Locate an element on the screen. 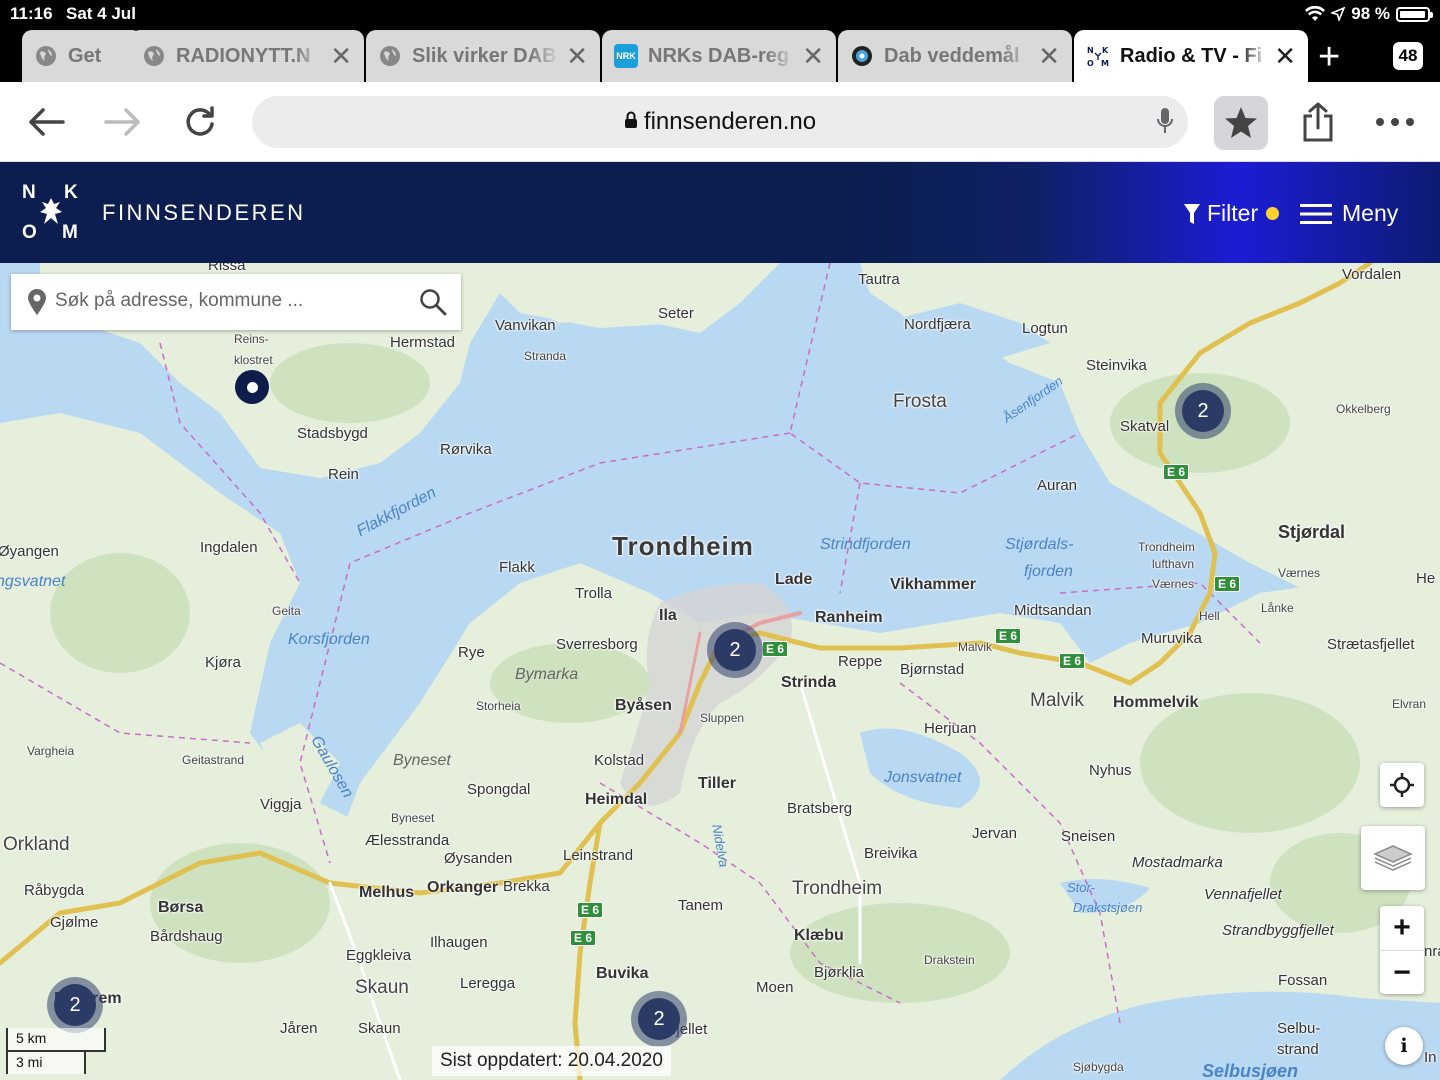 The height and width of the screenshot is (1080, 1440). place-label: Trondheim is located at coordinates (1166, 547).